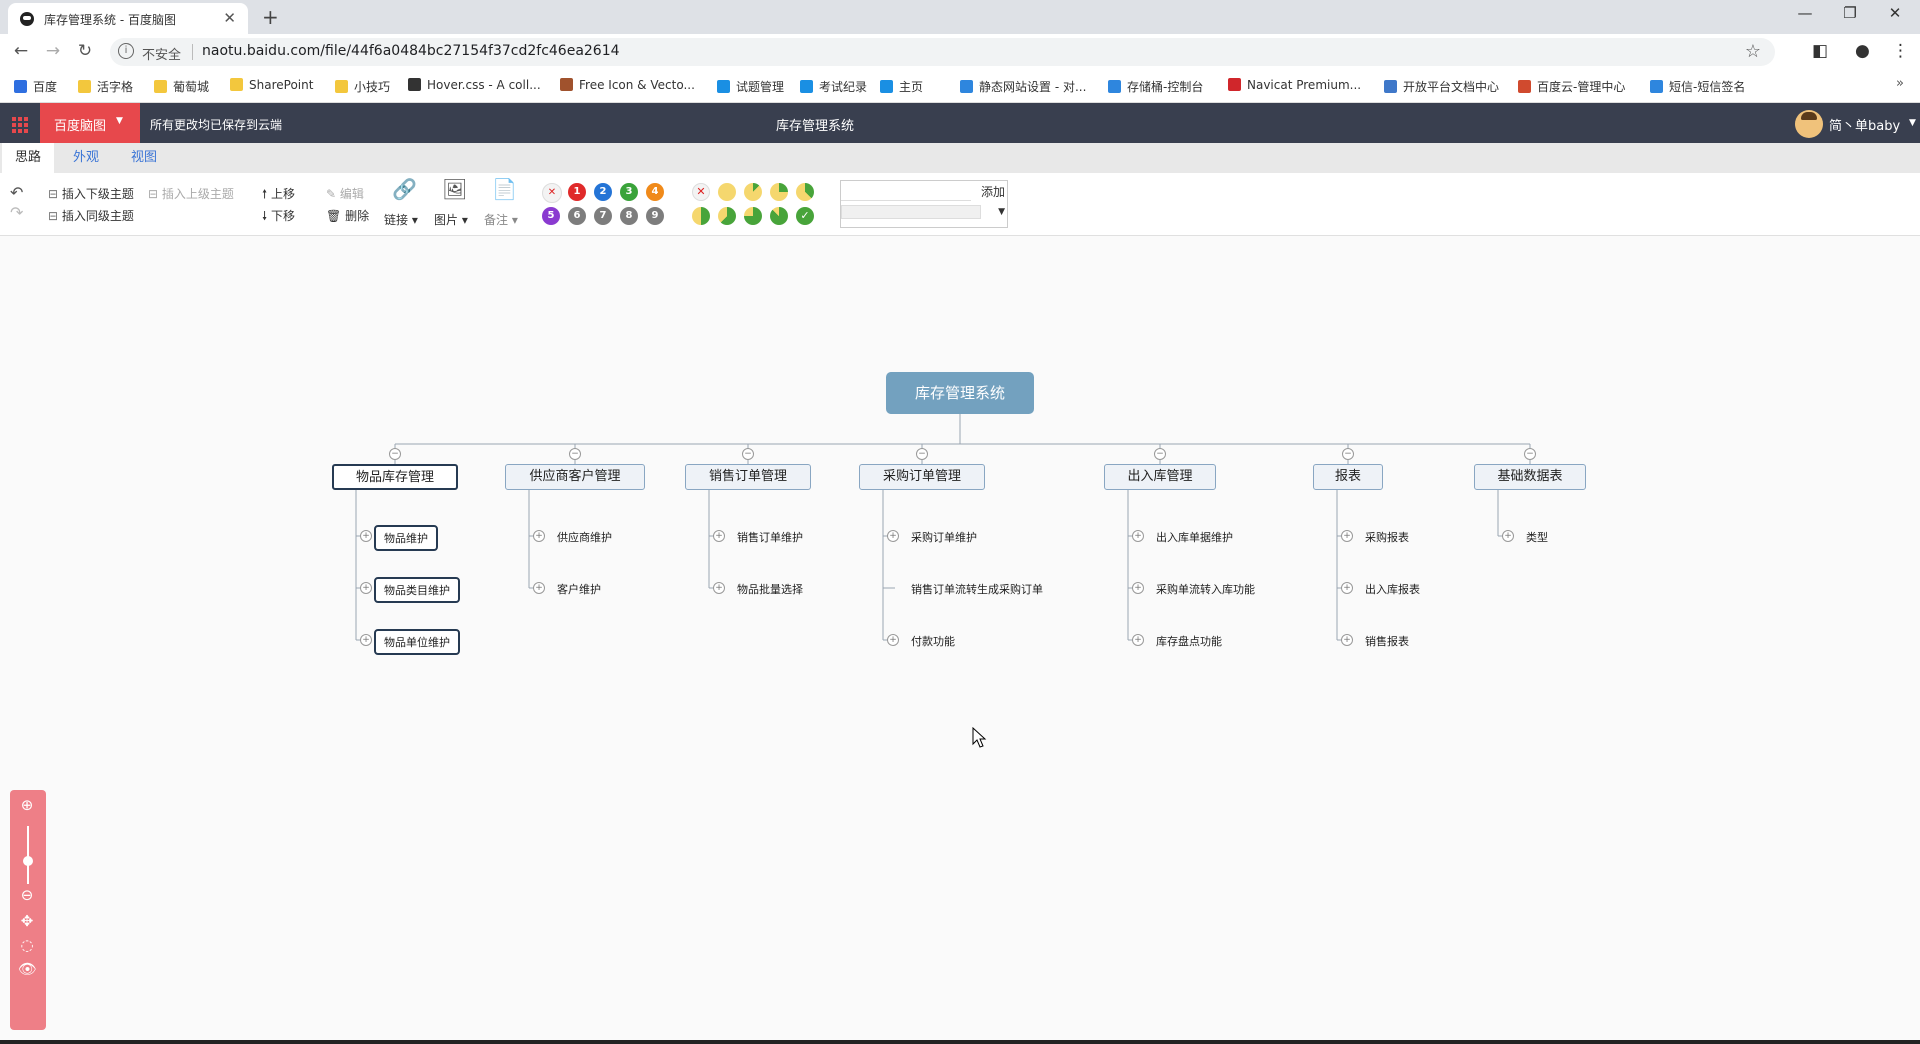  I want to click on remove-progress-icon: ✕, so click(701, 192).